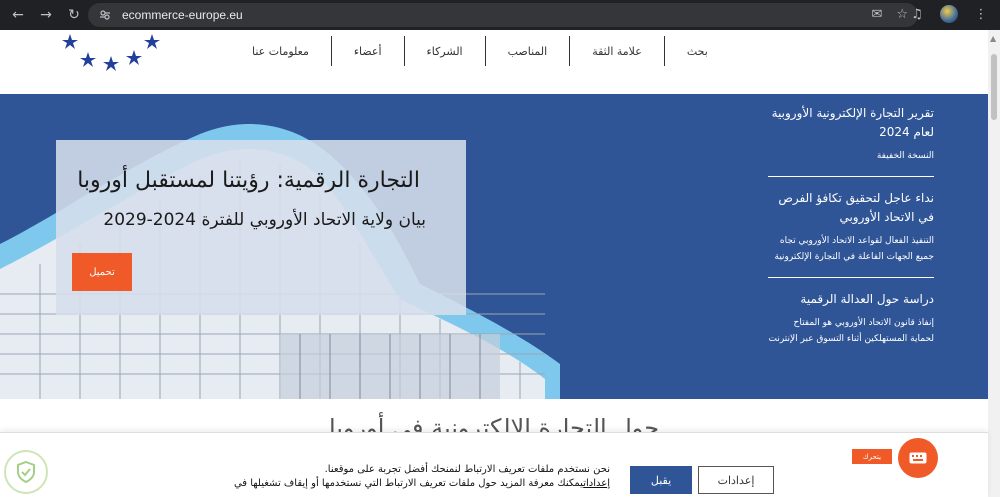 This screenshot has width=1000, height=497. Describe the element at coordinates (105, 15) in the screenshot. I see `site-info-icon` at that location.